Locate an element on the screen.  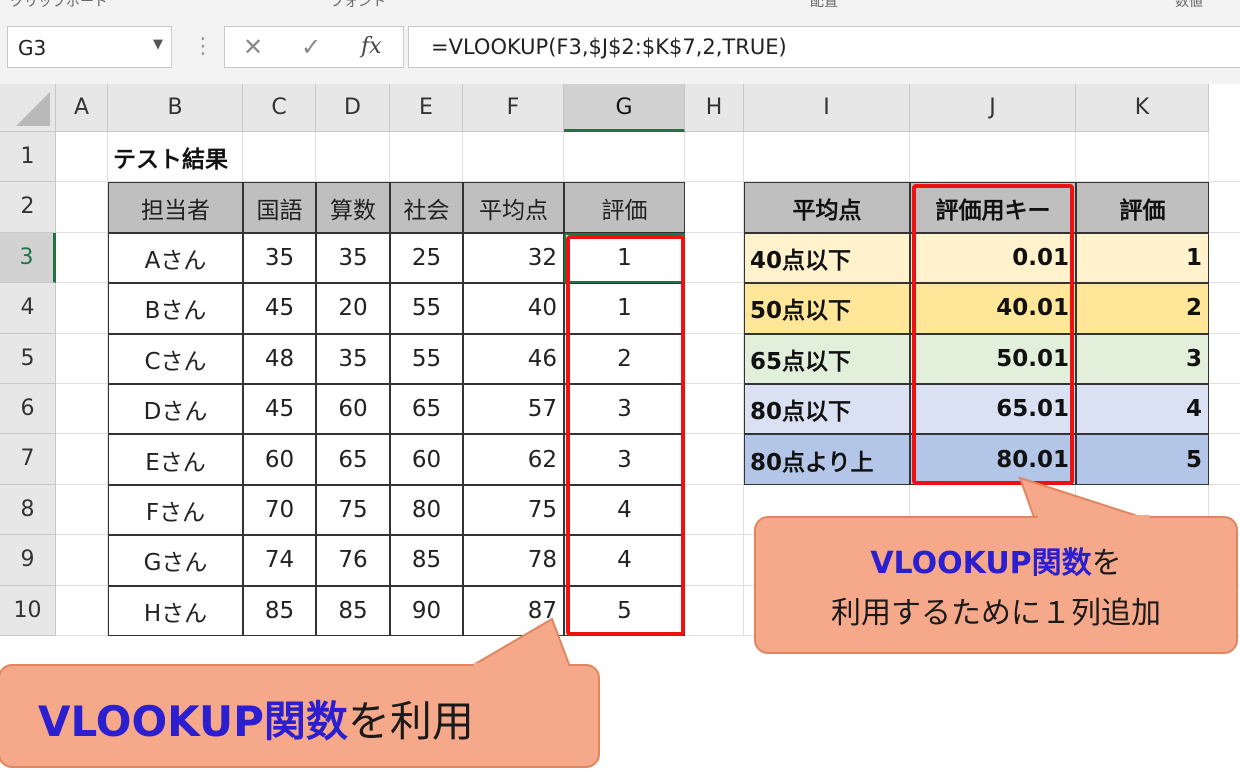
score-cell: 57 is located at coordinates (513, 409).